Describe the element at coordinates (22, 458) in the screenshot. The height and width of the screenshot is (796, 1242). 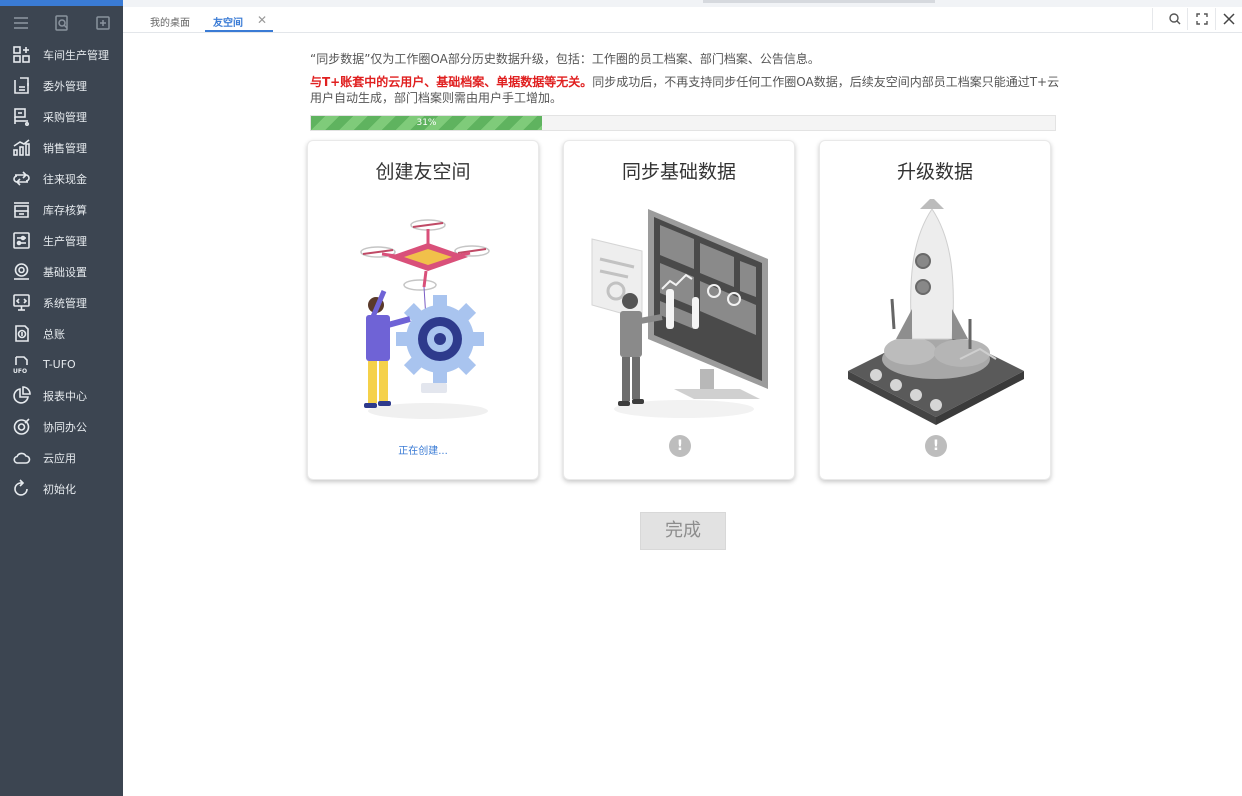
I see `cloud-icon` at that location.